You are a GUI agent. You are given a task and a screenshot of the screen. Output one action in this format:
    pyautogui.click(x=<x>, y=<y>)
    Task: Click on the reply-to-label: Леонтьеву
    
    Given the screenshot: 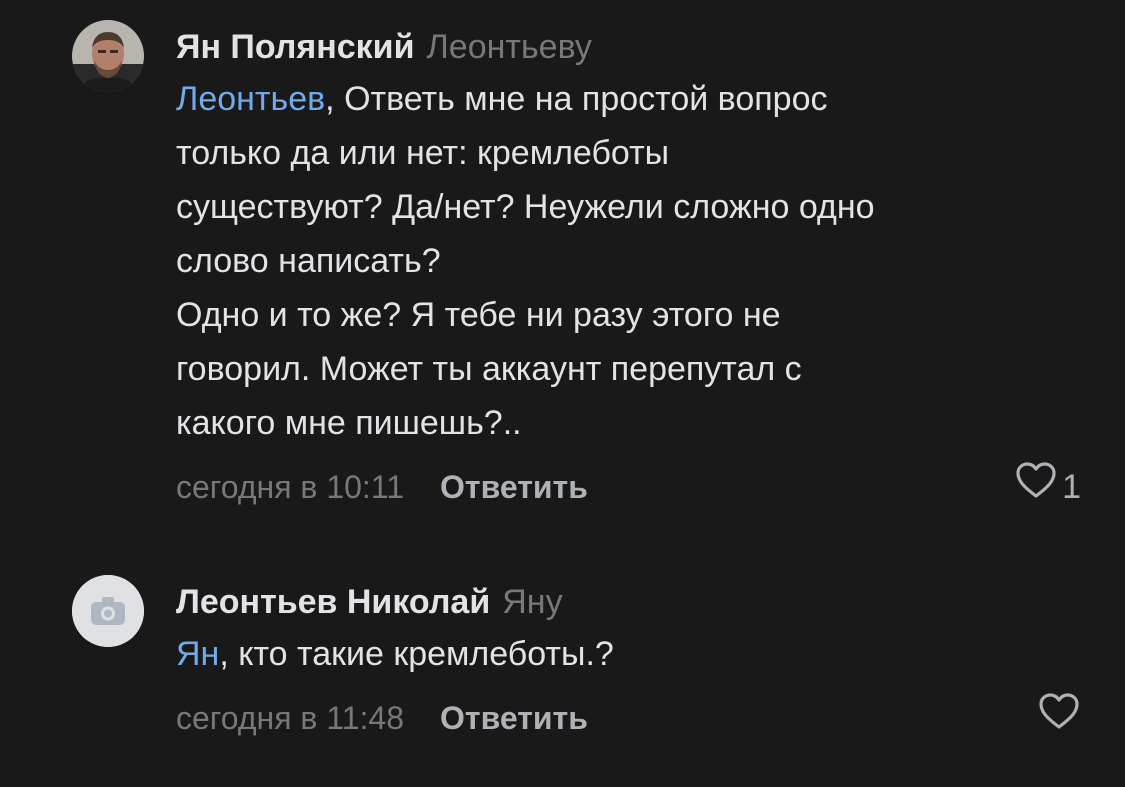 What is the action you would take?
    pyautogui.click(x=508, y=47)
    